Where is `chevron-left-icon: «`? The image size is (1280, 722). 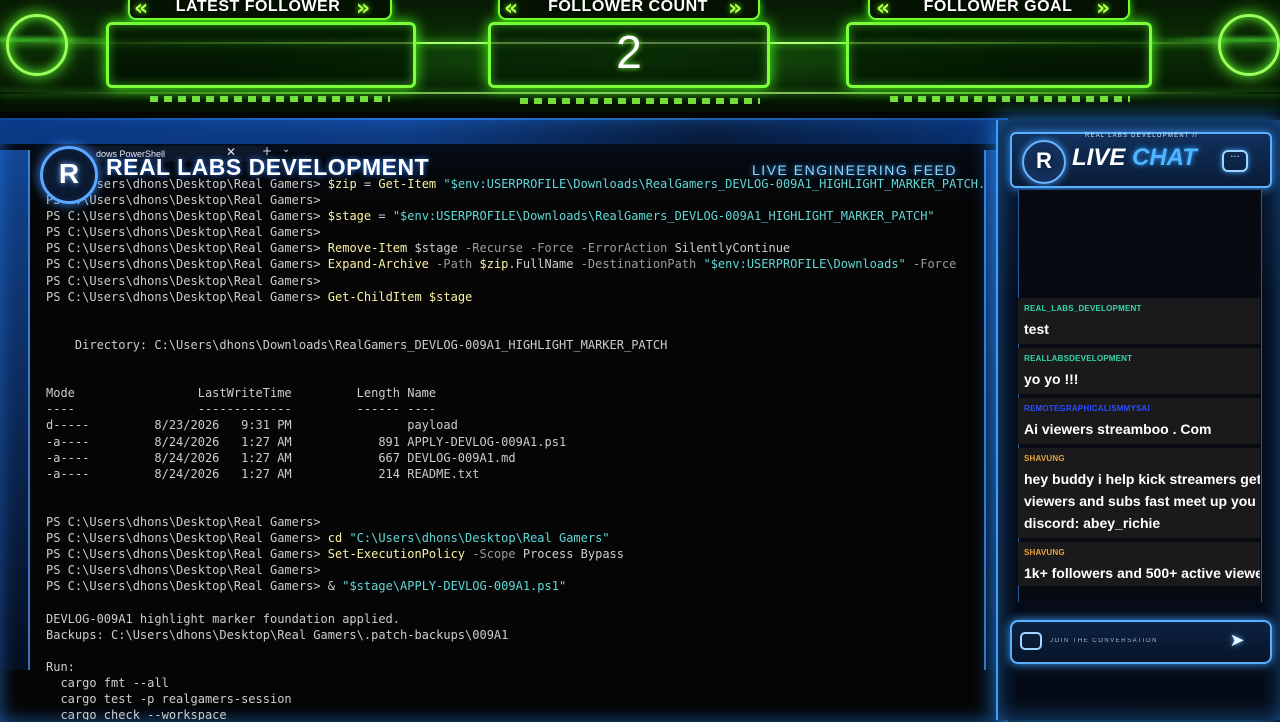 chevron-left-icon: « is located at coordinates (511, 10).